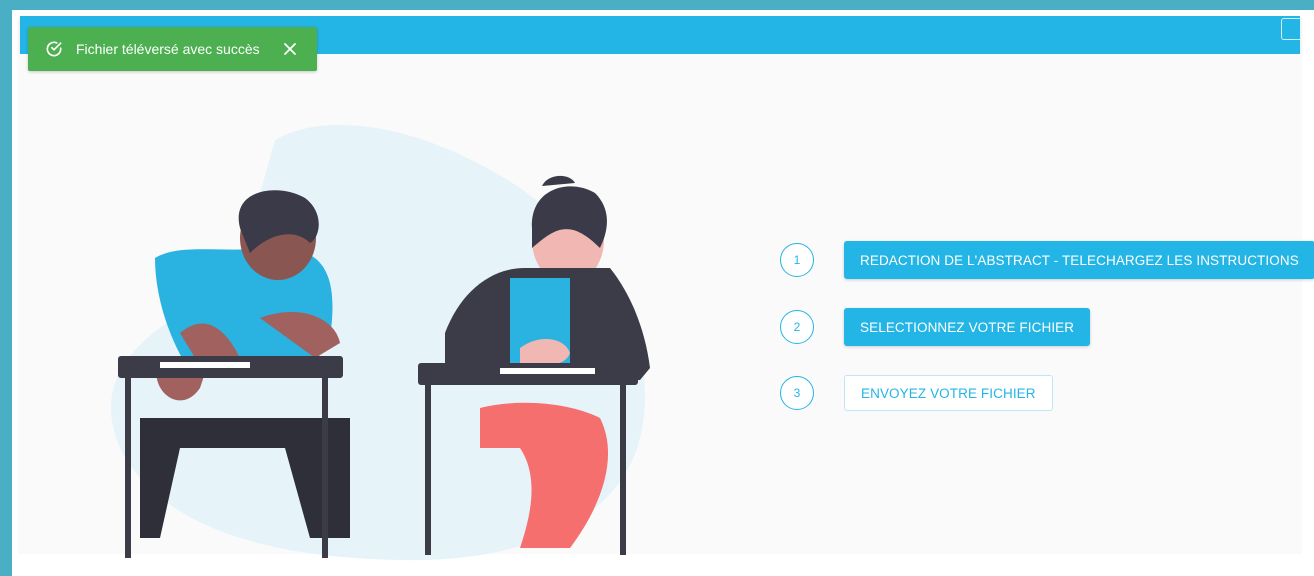 The image size is (1314, 576). What do you see at coordinates (797, 327) in the screenshot?
I see `step-number-2: 2` at bounding box center [797, 327].